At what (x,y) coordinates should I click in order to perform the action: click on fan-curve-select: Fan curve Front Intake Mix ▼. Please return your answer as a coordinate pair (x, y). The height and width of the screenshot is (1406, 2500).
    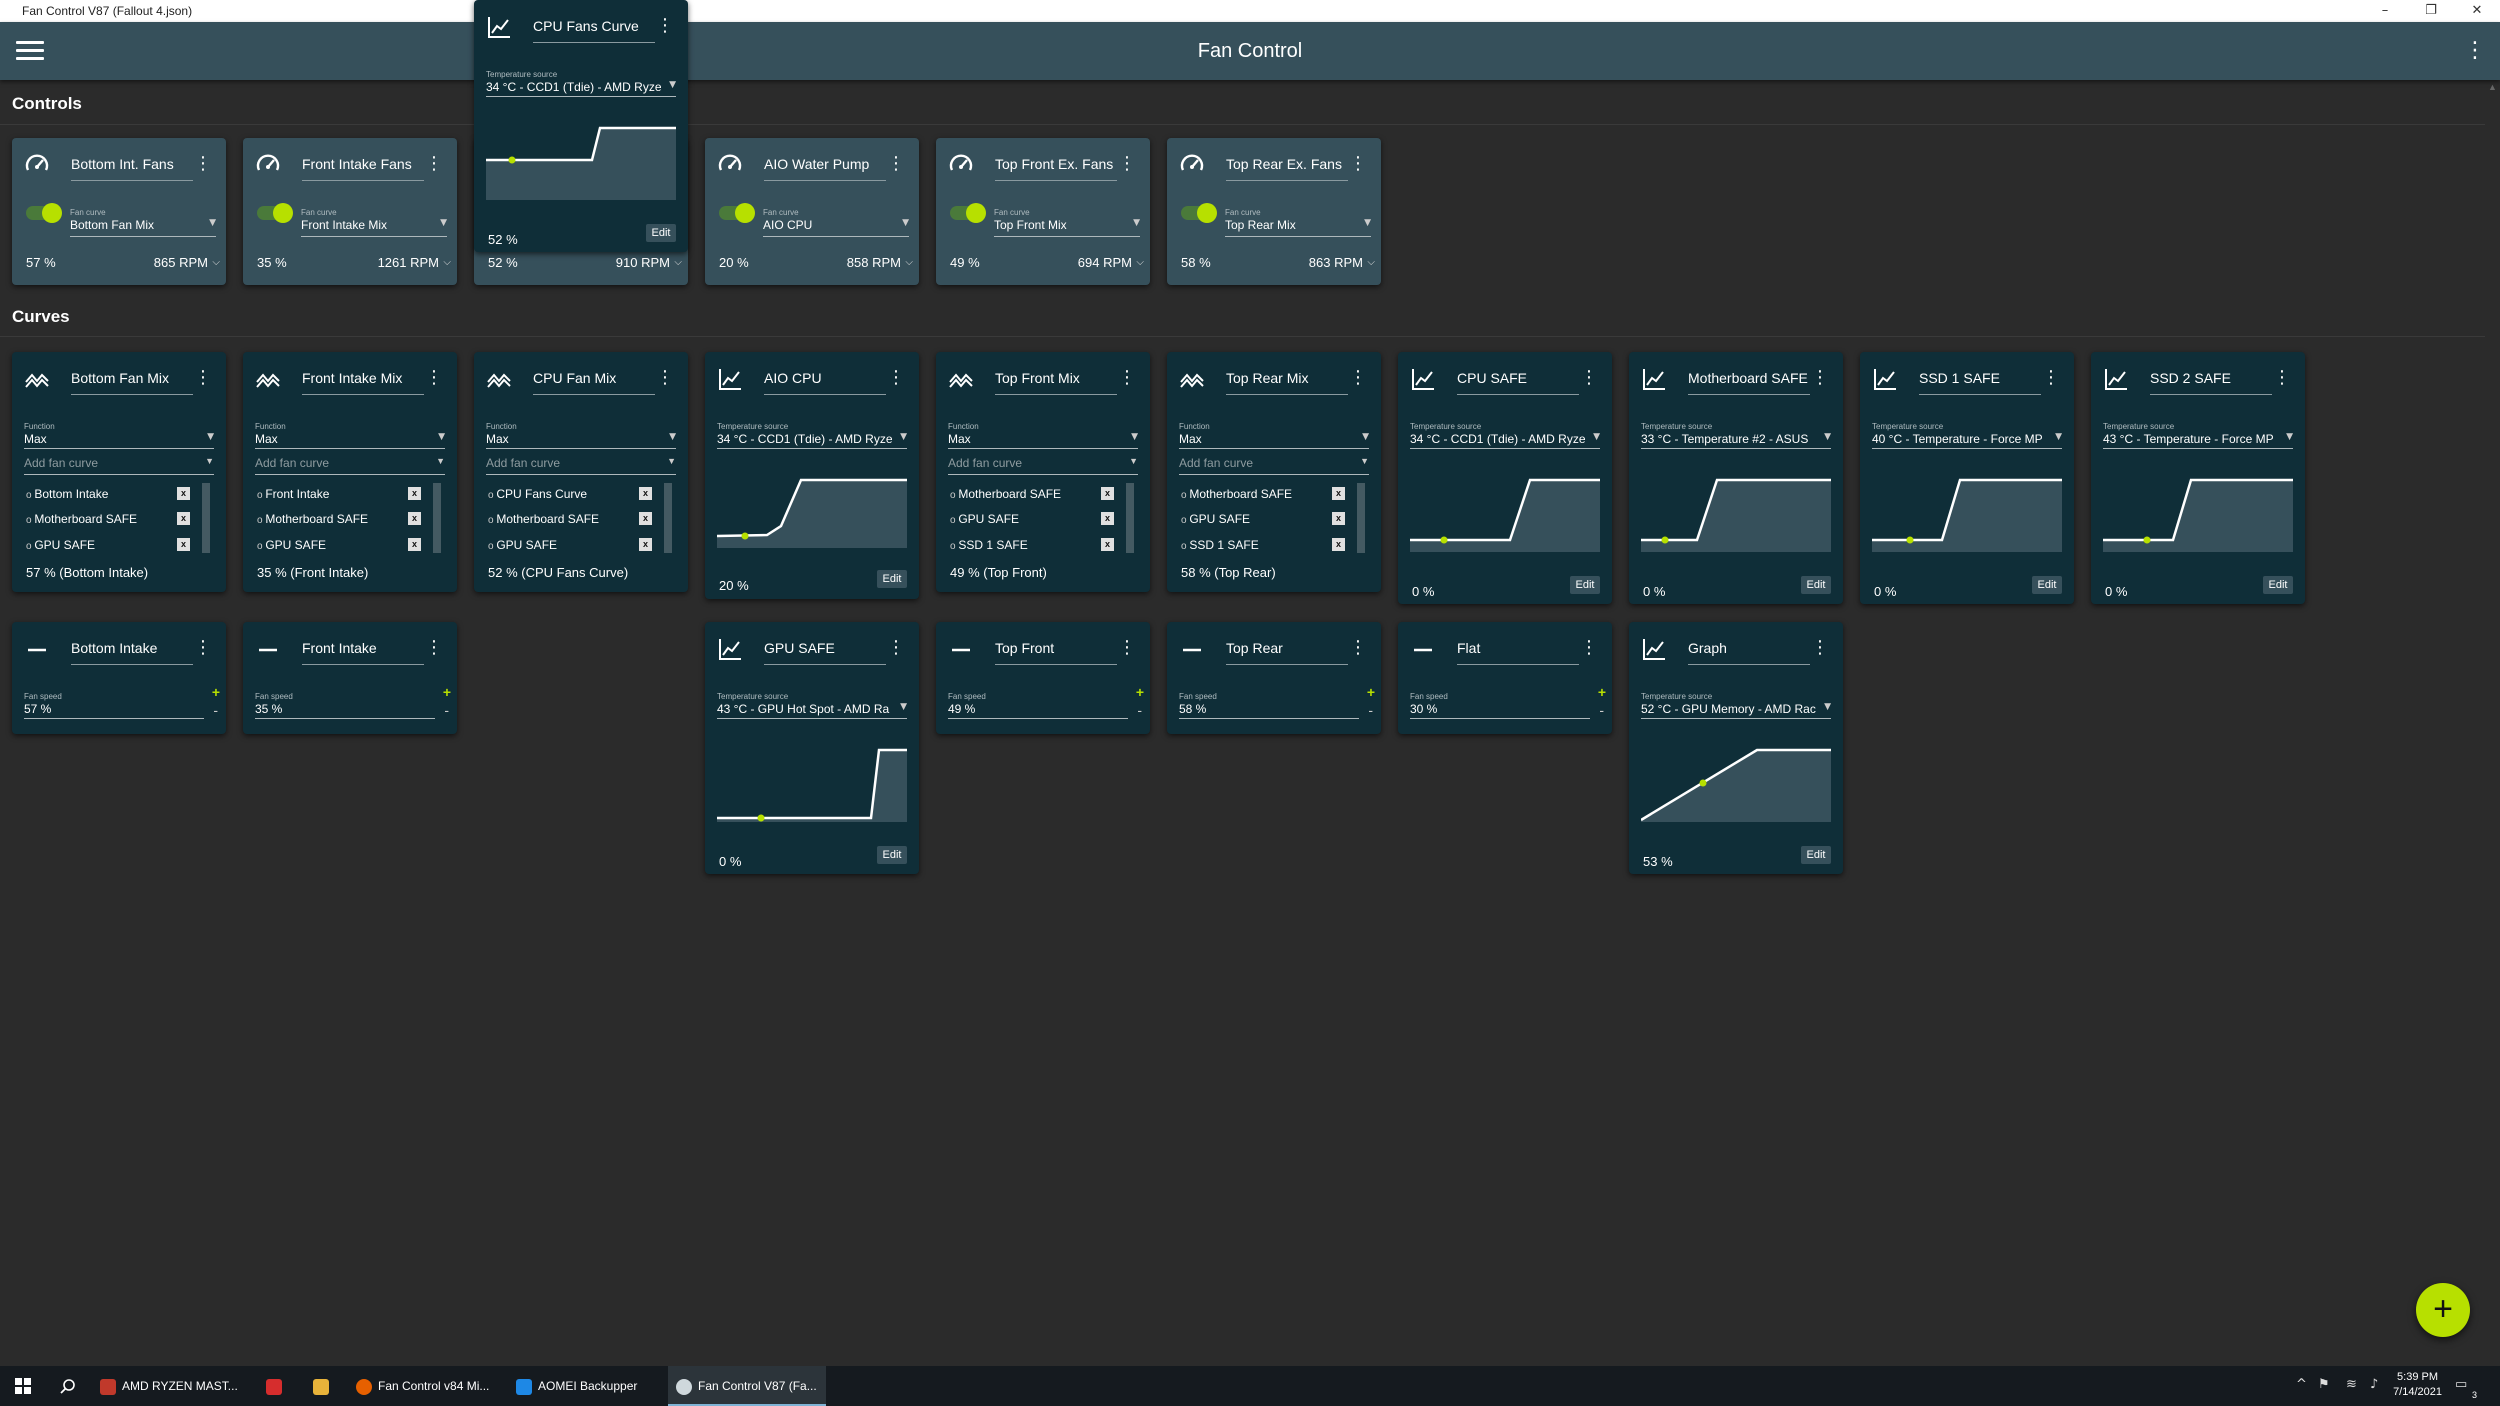
    Looking at the image, I should click on (374, 222).